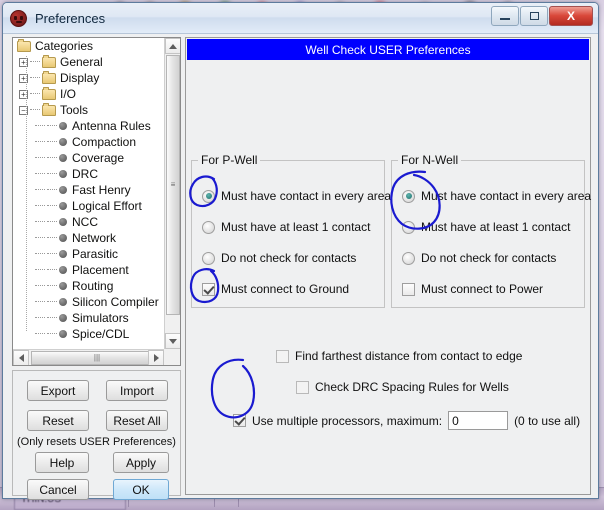 The image size is (604, 510). What do you see at coordinates (88, 46) in the screenshot?
I see `tree-item-folder: Categories` at bounding box center [88, 46].